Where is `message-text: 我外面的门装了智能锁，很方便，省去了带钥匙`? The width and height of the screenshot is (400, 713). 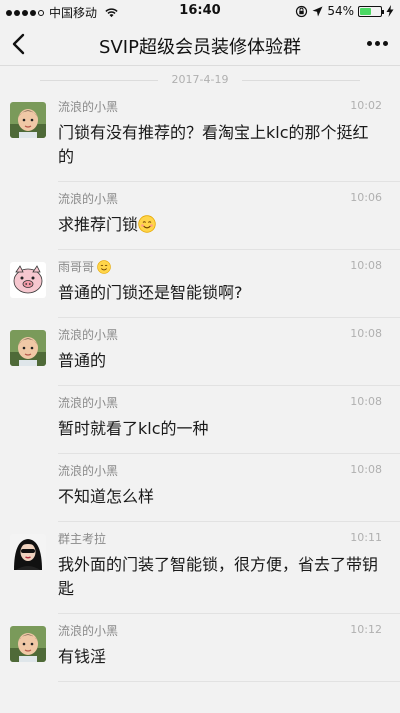 message-text: 我外面的门装了智能锁，很方便，省去了带钥匙 is located at coordinates (218, 576).